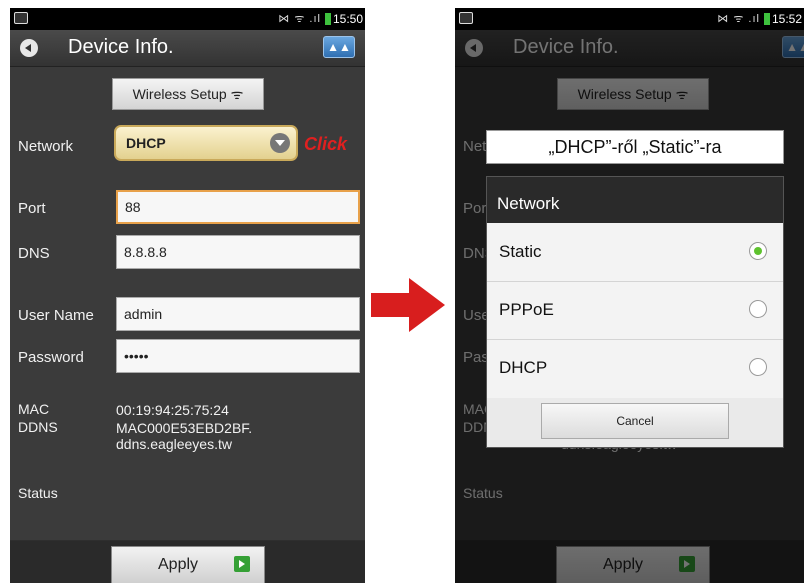  Describe the element at coordinates (635, 368) in the screenshot. I see `option-dhcp: DHCP` at that location.